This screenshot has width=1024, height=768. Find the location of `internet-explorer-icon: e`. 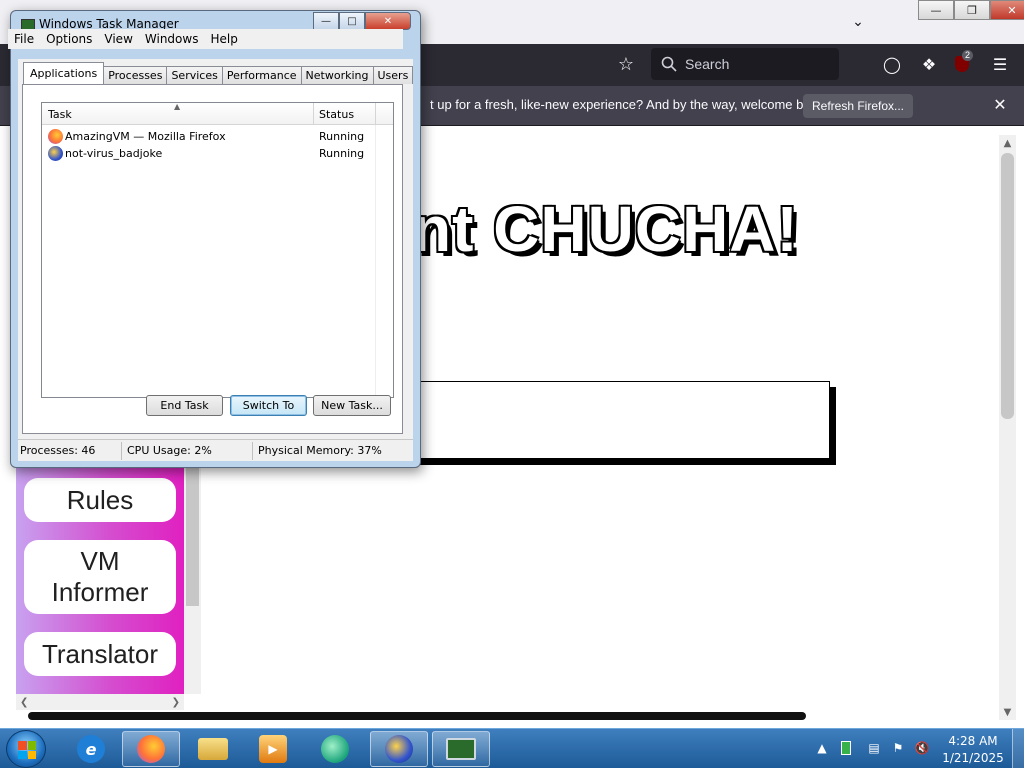

internet-explorer-icon: e is located at coordinates (91, 749).